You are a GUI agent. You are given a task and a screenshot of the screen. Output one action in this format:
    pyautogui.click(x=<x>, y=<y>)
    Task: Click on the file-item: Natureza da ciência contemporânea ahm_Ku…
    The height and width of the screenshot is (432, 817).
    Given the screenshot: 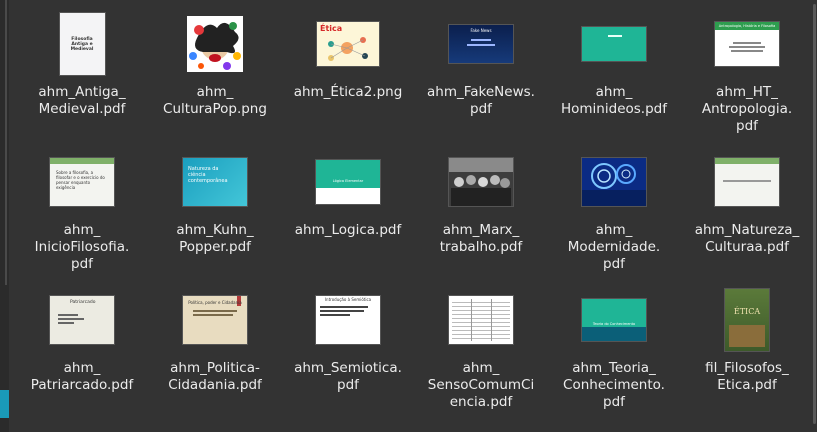 What is the action you would take?
    pyautogui.click(x=215, y=211)
    